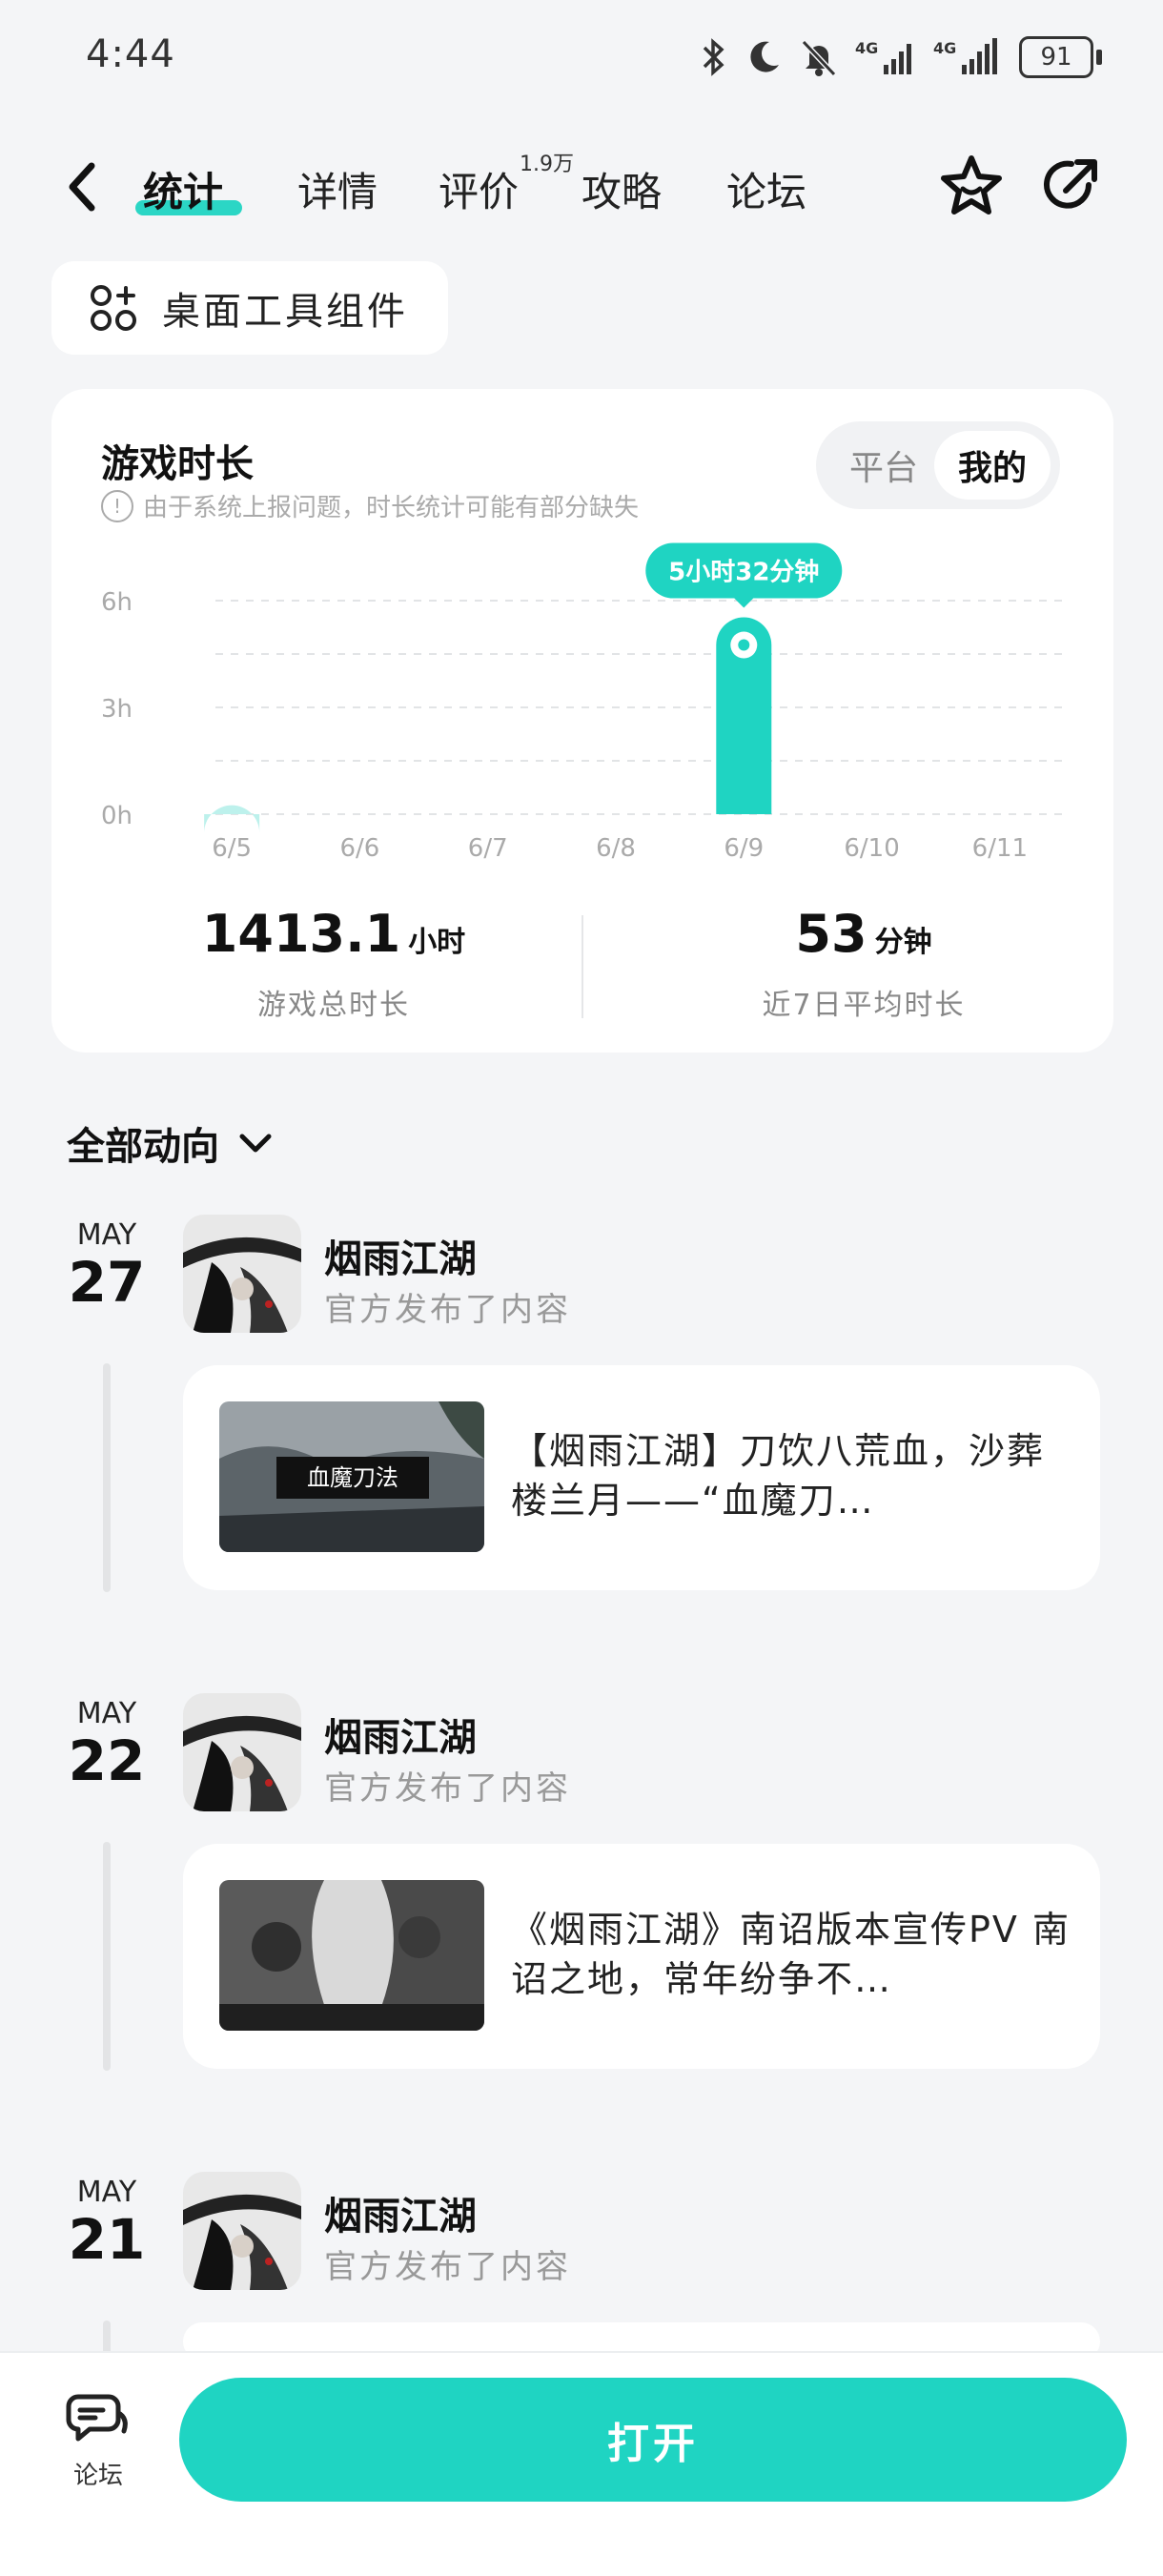 Image resolution: width=1163 pixels, height=2576 pixels. I want to click on status-icons: 4G 4G 91, so click(900, 57).